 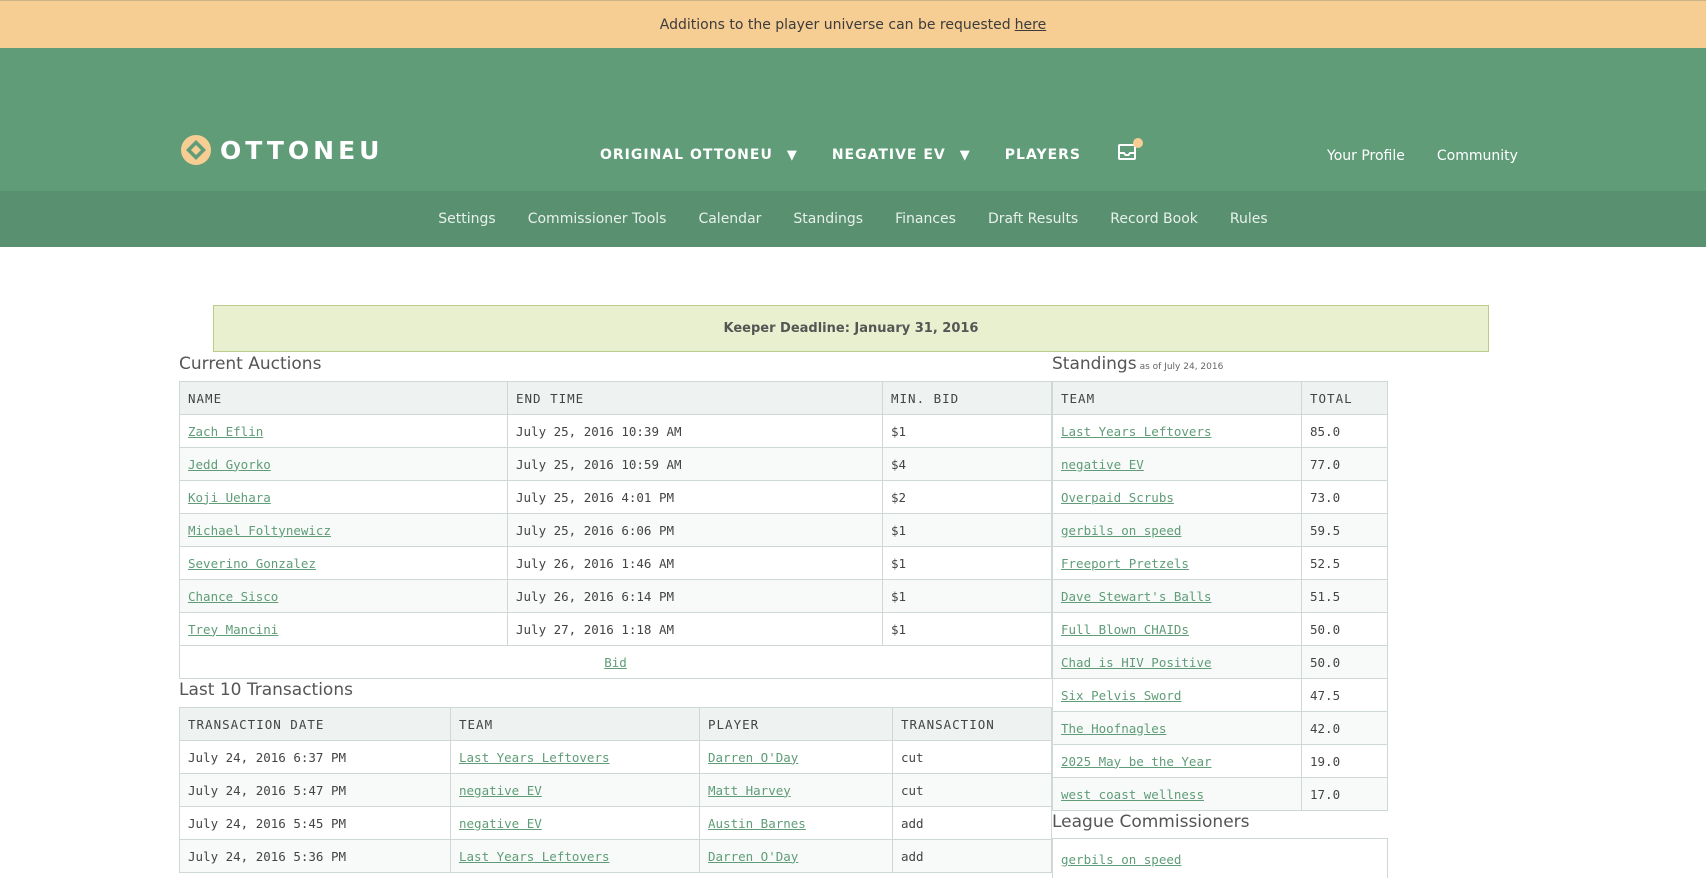 What do you see at coordinates (1031, 25) in the screenshot?
I see `announcement-link: here` at bounding box center [1031, 25].